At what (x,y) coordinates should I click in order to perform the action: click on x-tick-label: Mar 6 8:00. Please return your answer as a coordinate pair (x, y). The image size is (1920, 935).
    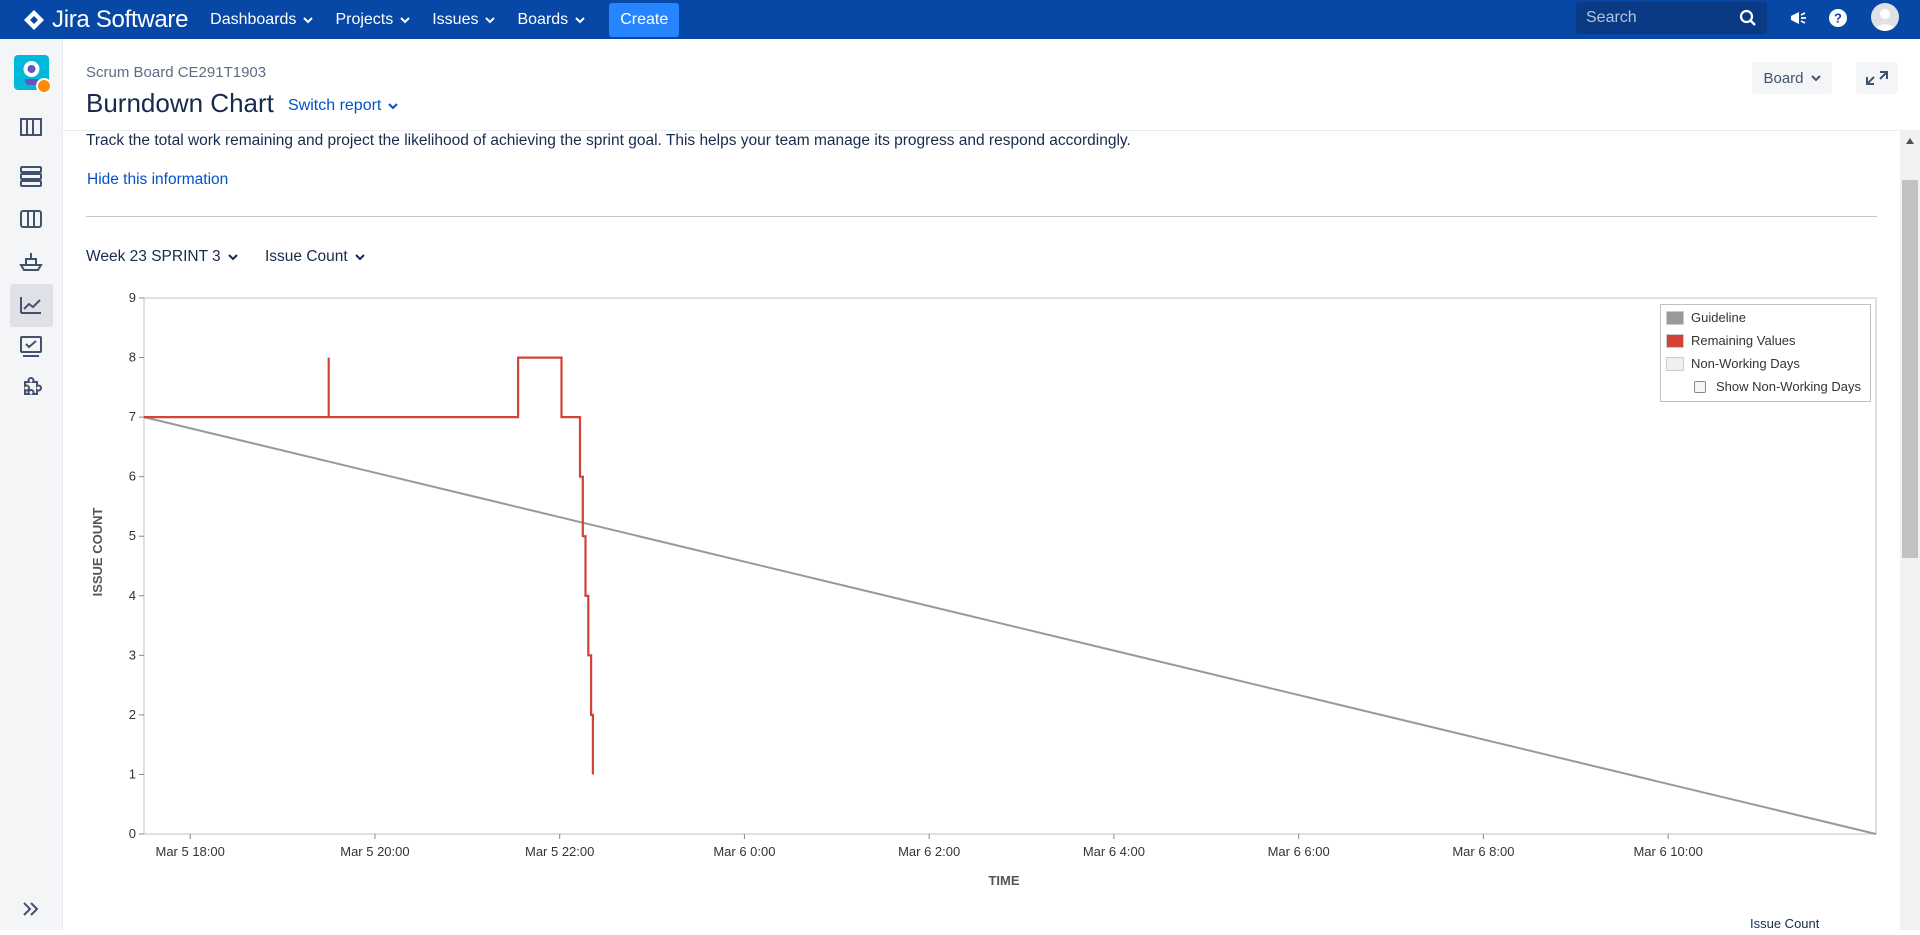
    Looking at the image, I should click on (1483, 851).